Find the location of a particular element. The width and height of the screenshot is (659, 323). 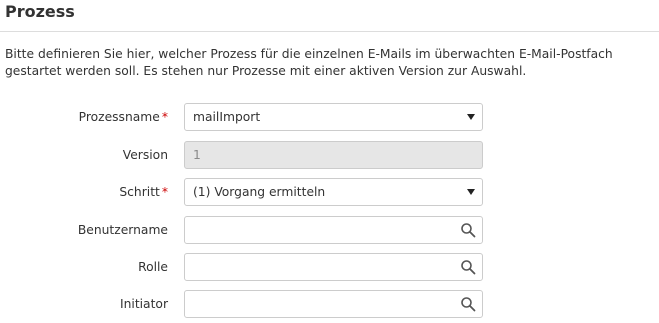

initiator-field is located at coordinates (333, 304).